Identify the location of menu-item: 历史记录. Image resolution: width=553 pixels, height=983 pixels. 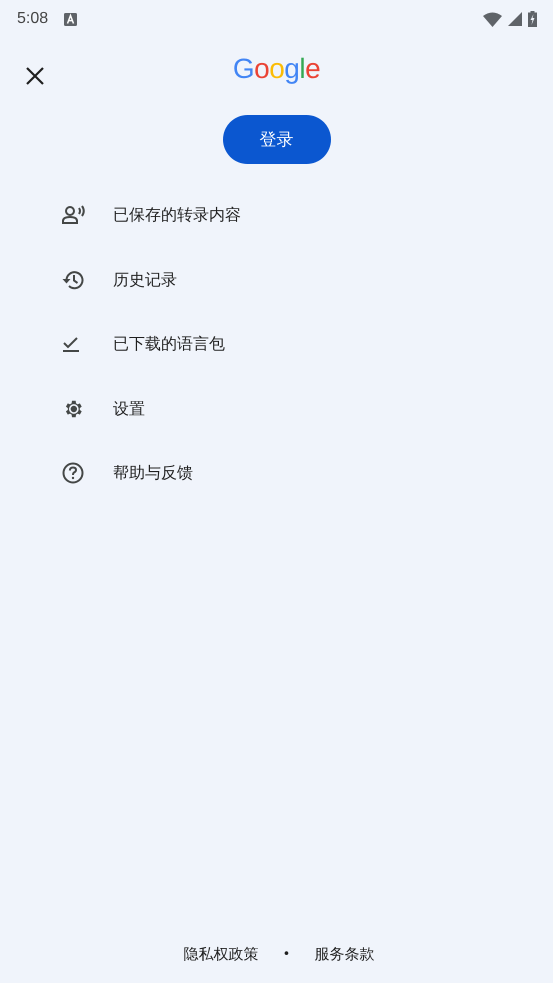
(276, 280).